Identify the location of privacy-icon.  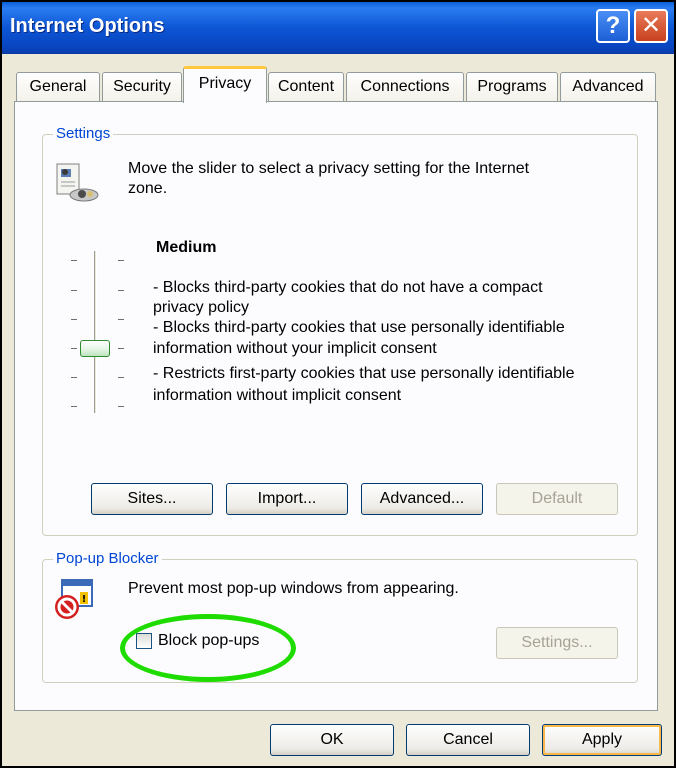
(77, 182).